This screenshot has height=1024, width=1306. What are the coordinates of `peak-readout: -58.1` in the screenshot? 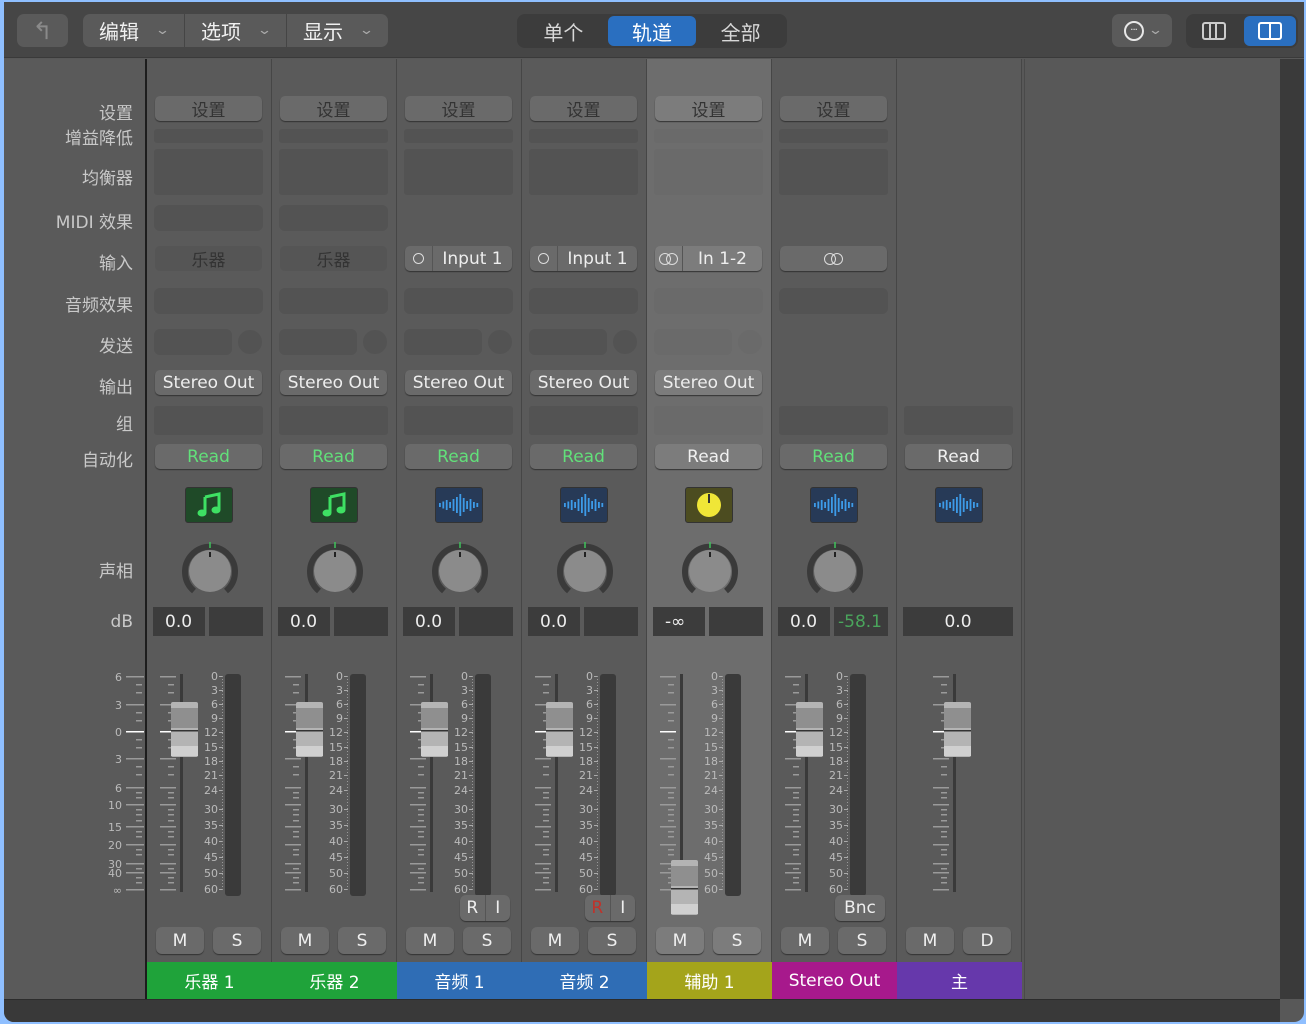 It's located at (861, 621).